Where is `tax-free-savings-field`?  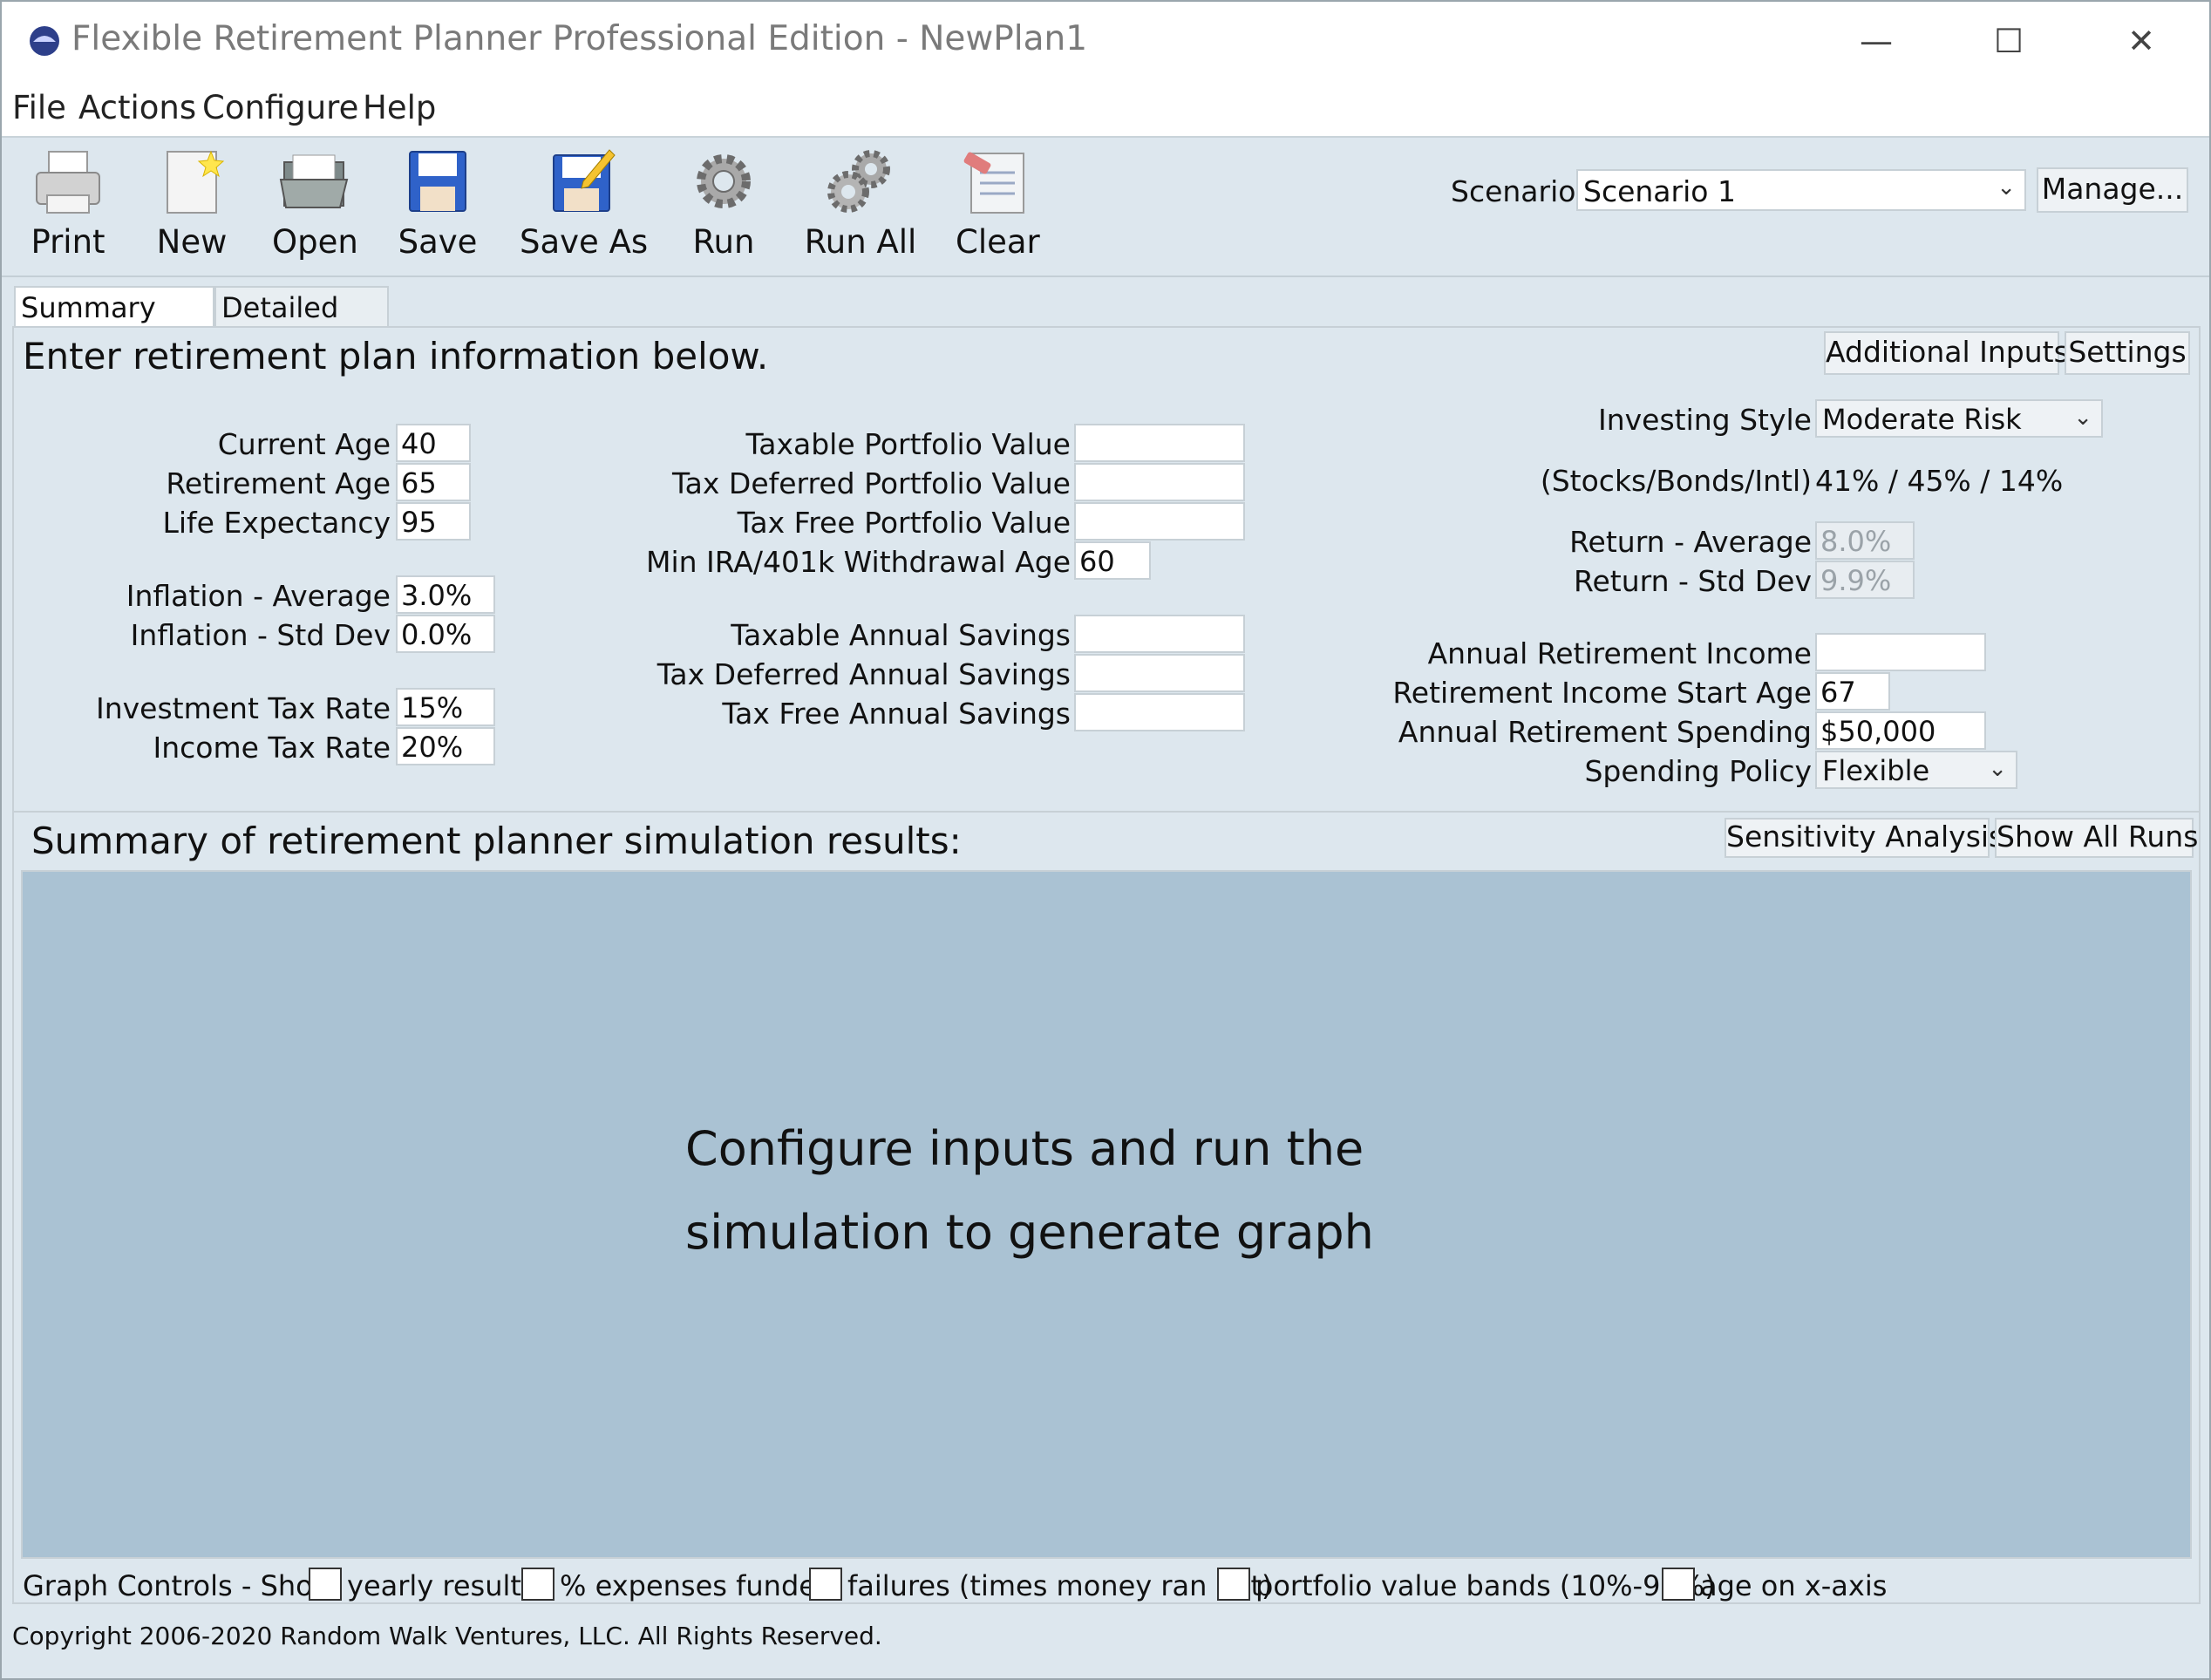 tax-free-savings-field is located at coordinates (1160, 712).